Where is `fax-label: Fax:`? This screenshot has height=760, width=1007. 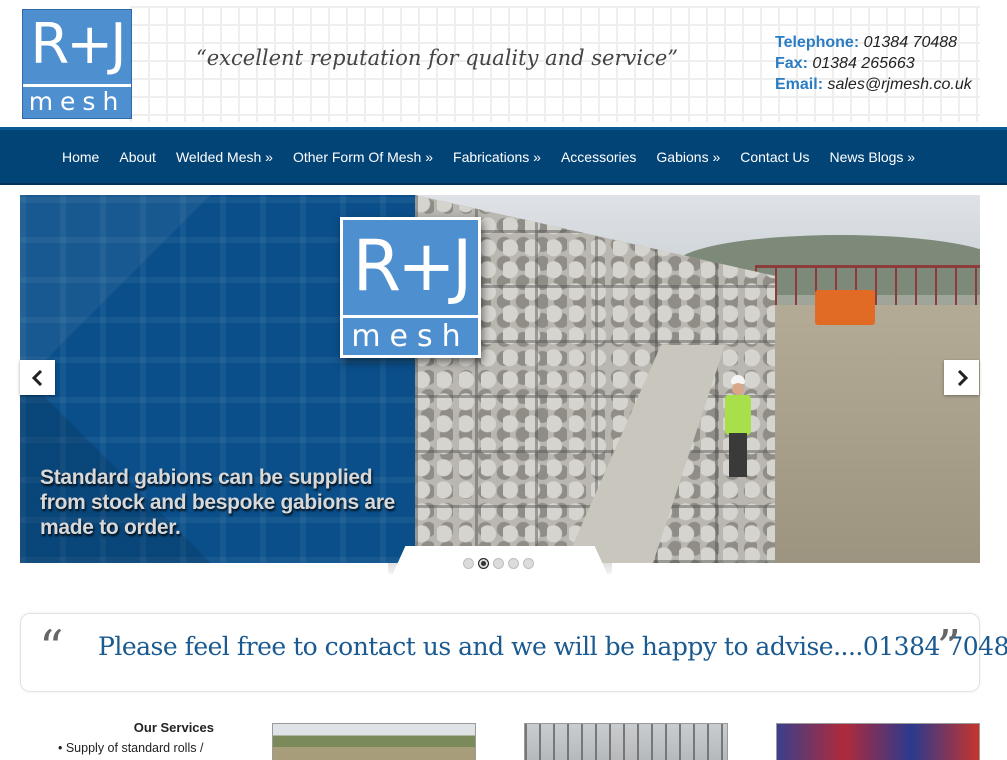 fax-label: Fax: is located at coordinates (791, 63).